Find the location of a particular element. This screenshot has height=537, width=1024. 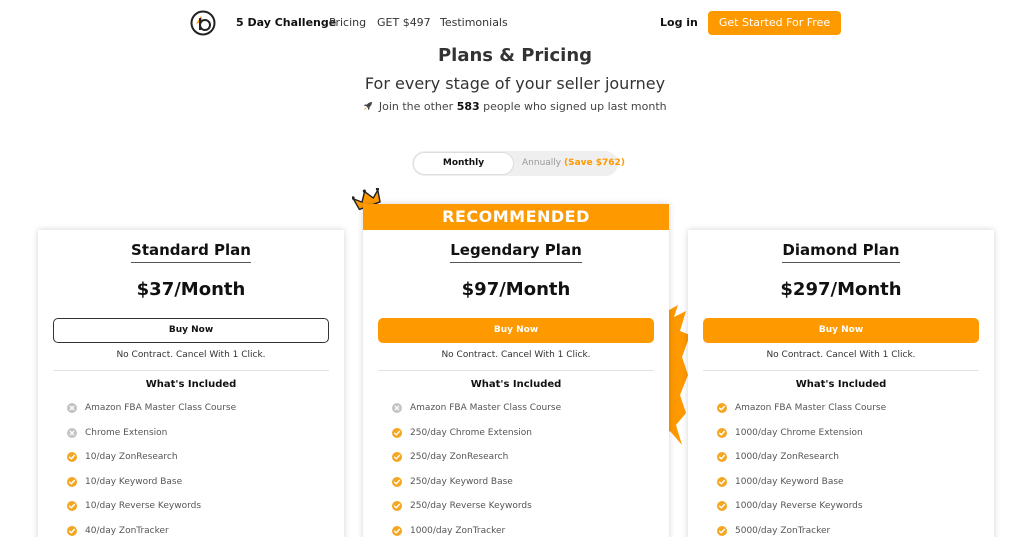

nav-link-testimonials: Testimonials is located at coordinates (474, 22).